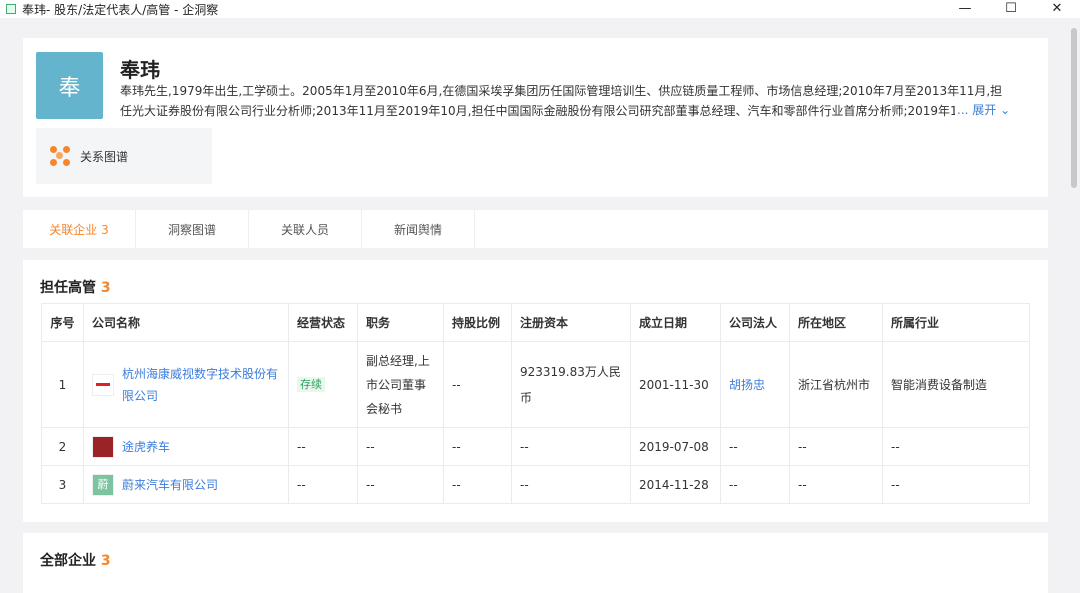 The height and width of the screenshot is (593, 1080). I want to click on section-title: 全部企业 3, so click(75, 561).